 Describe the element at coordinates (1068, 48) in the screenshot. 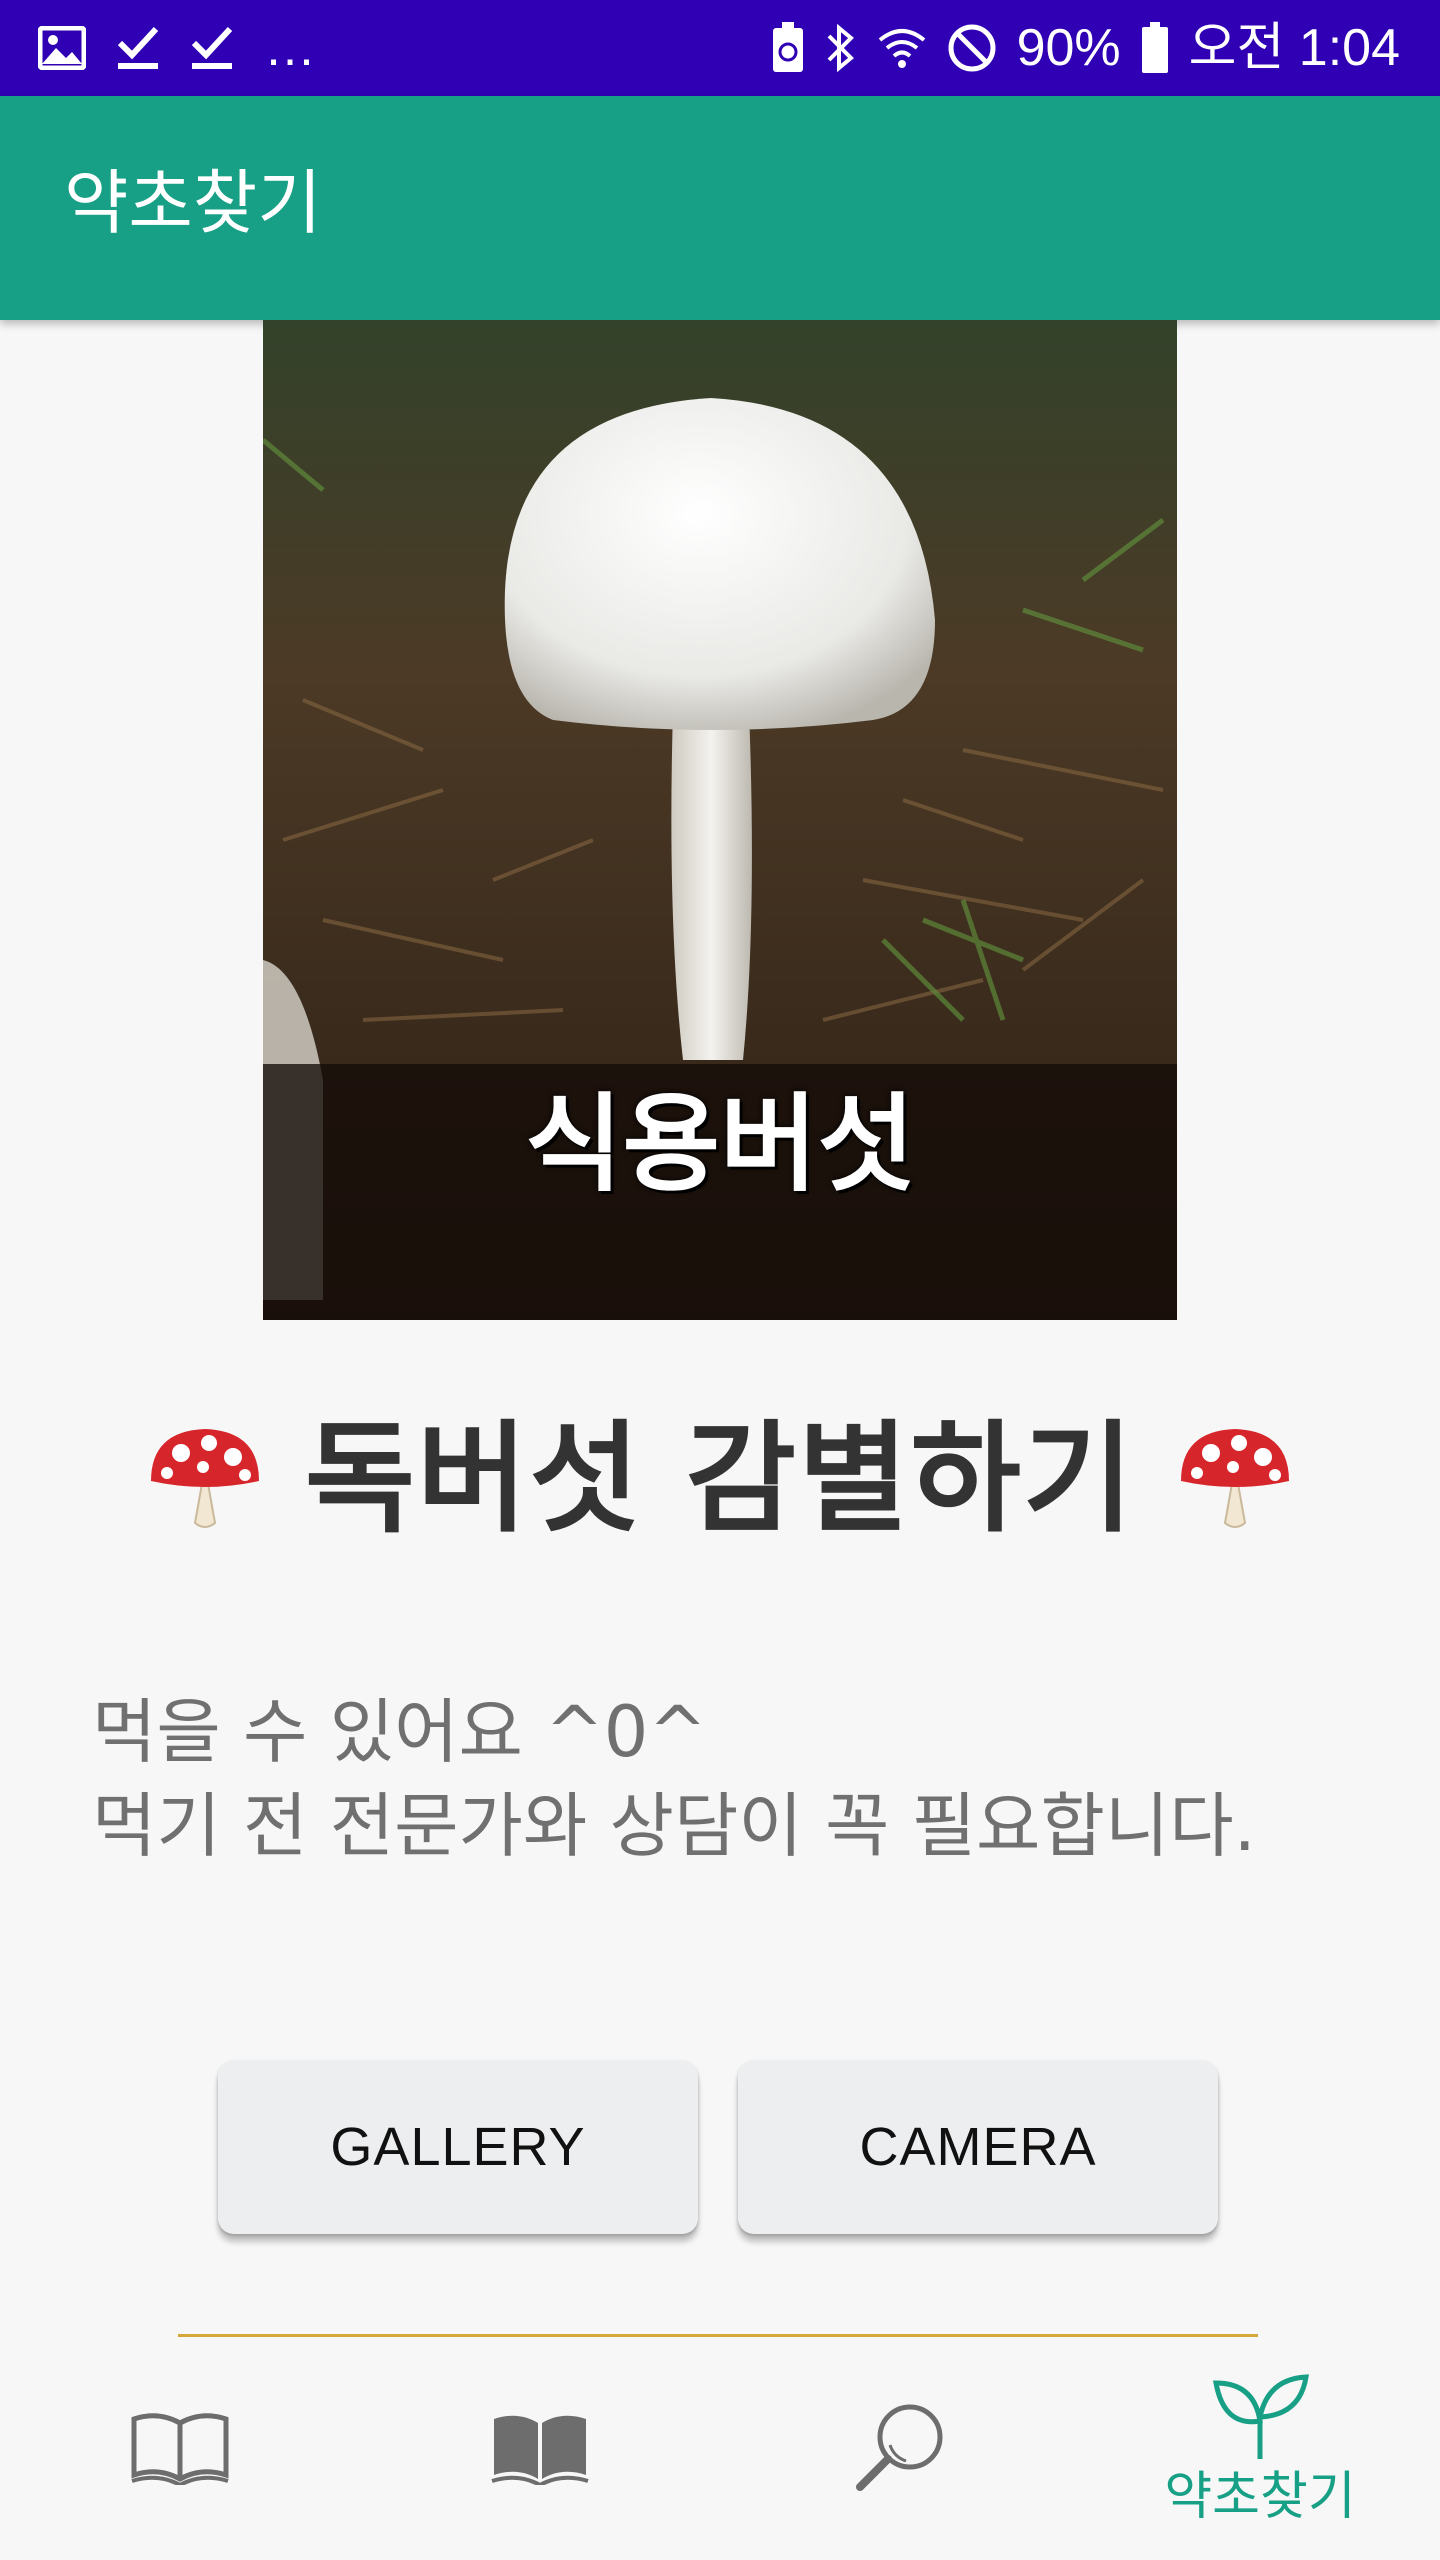

I see `battery-percent: 90%` at that location.